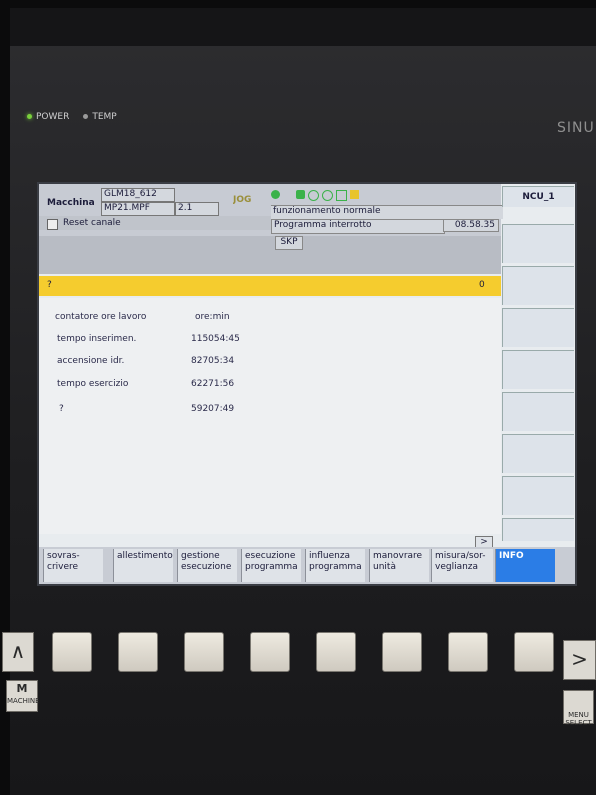 The image size is (596, 795). Describe the element at coordinates (215, 339) in the screenshot. I see `row-value: 115054:45` at that location.